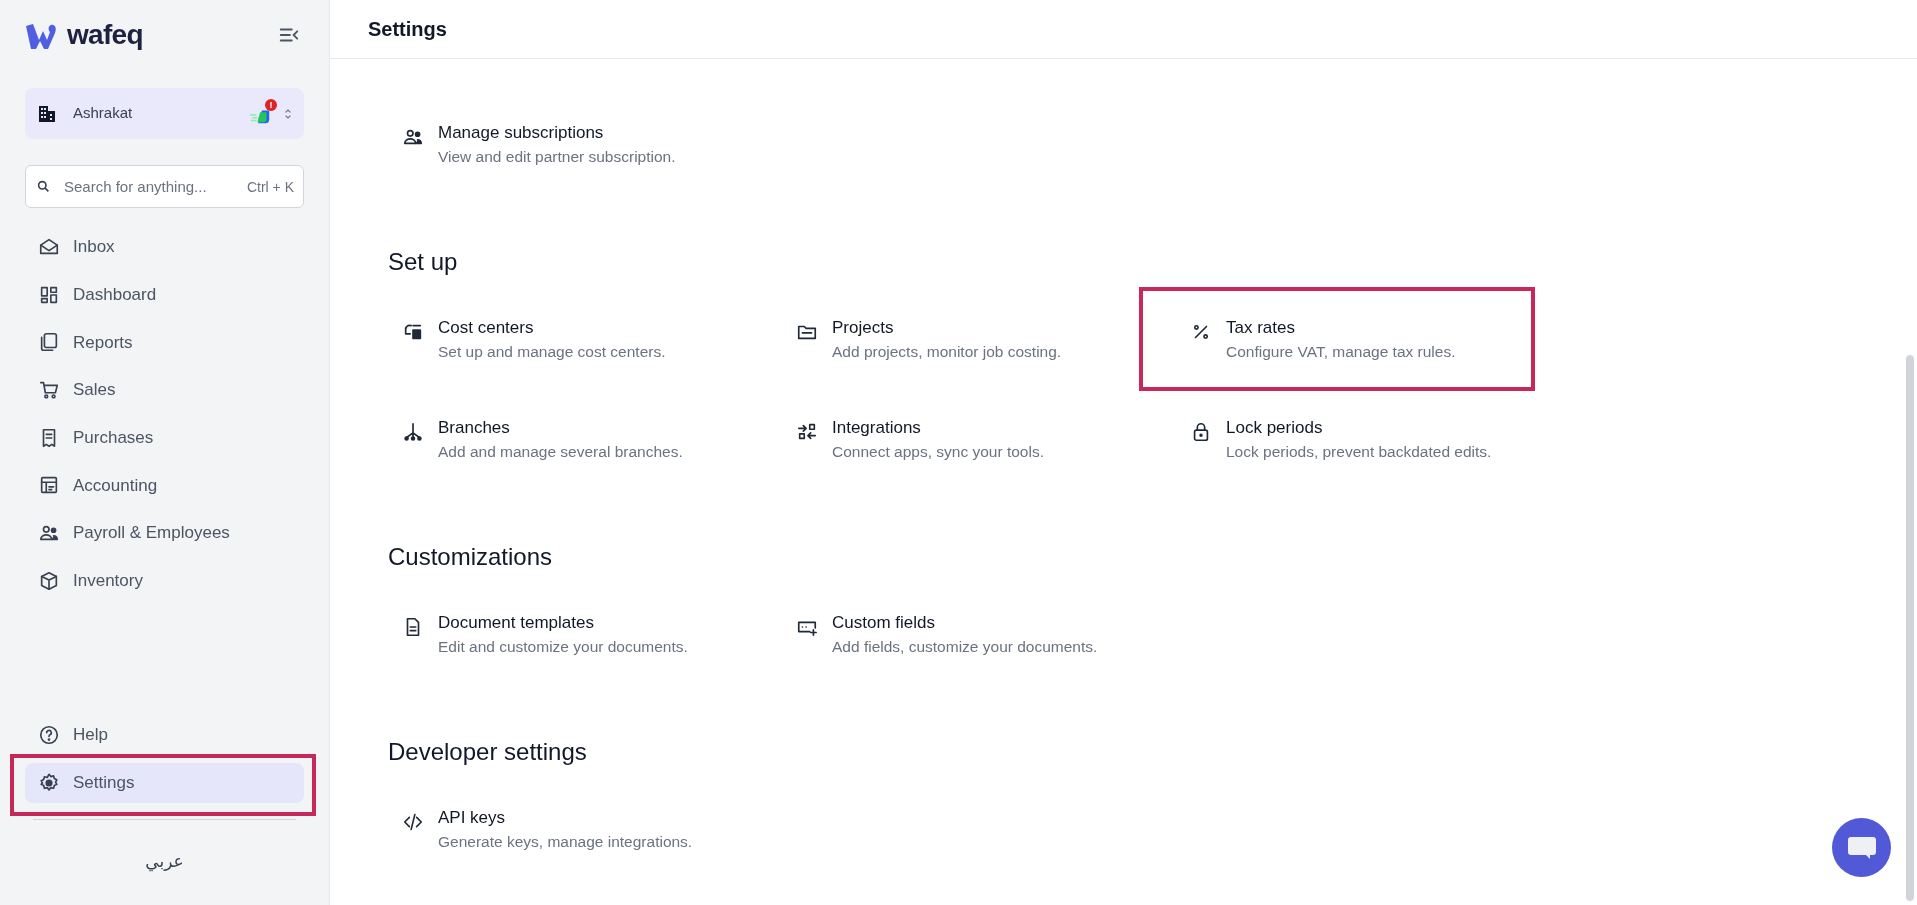 The image size is (1917, 905). What do you see at coordinates (863, 328) in the screenshot?
I see `item-title: Projects` at bounding box center [863, 328].